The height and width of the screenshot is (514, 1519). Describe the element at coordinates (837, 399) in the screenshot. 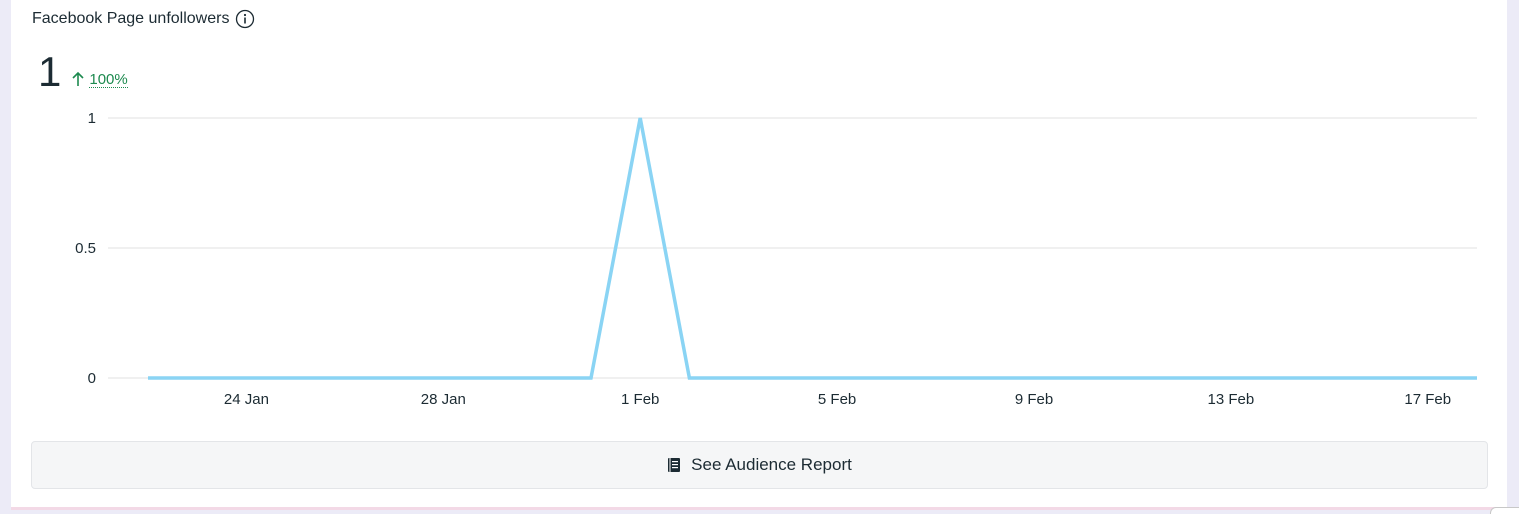

I see `x-tick-label: 5 Feb` at that location.